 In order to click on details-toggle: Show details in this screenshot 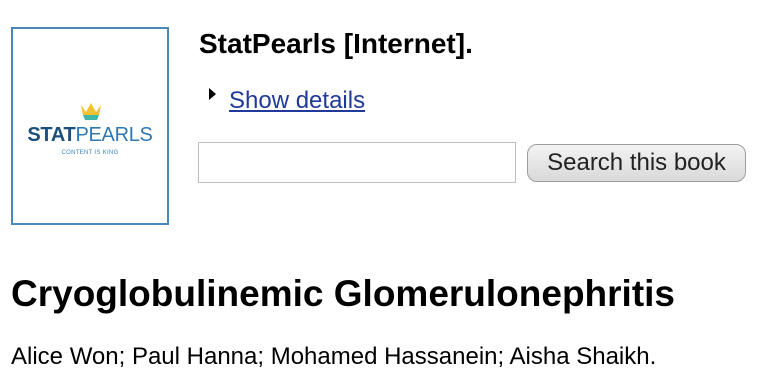, I will do `click(287, 101)`.